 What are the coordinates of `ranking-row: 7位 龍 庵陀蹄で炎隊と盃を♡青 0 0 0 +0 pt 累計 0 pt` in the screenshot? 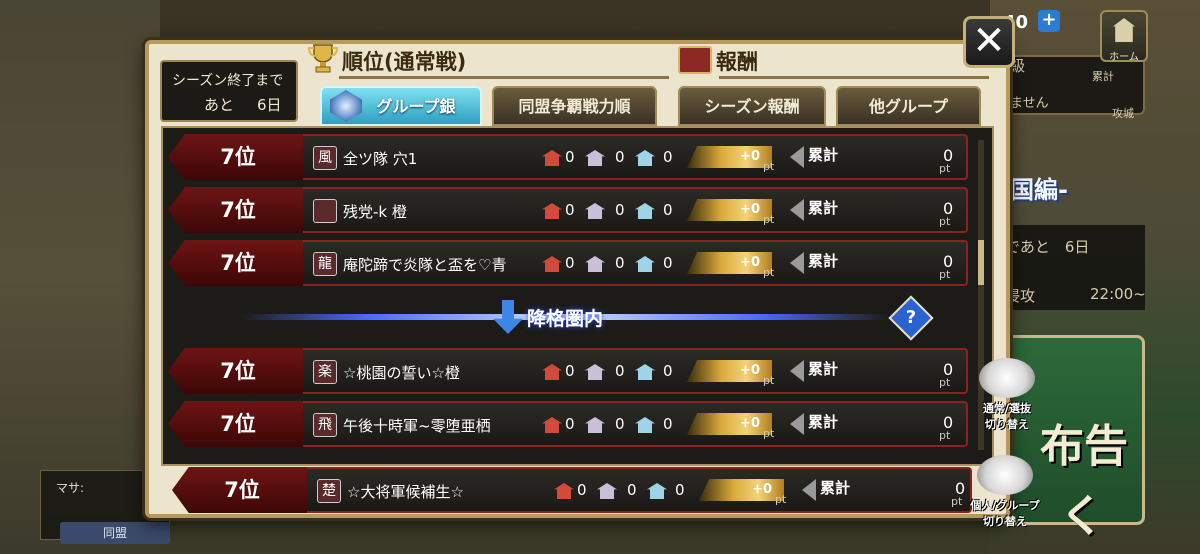 It's located at (568, 263).